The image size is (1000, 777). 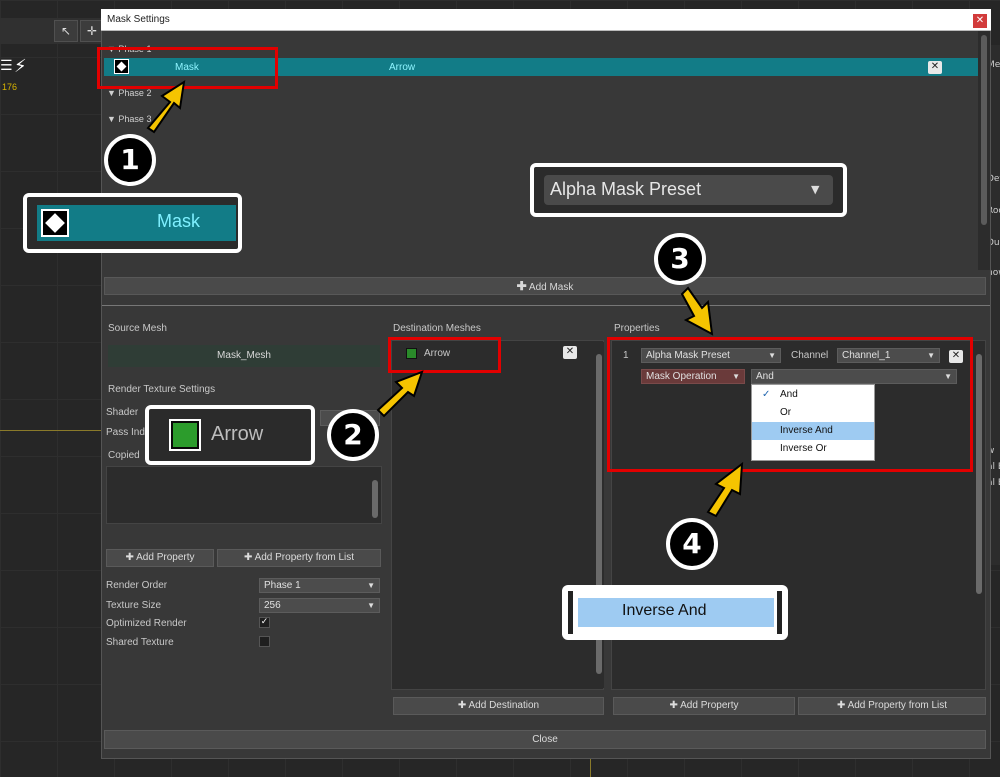 I want to click on zoom-diamond-icon, so click(x=55, y=223).